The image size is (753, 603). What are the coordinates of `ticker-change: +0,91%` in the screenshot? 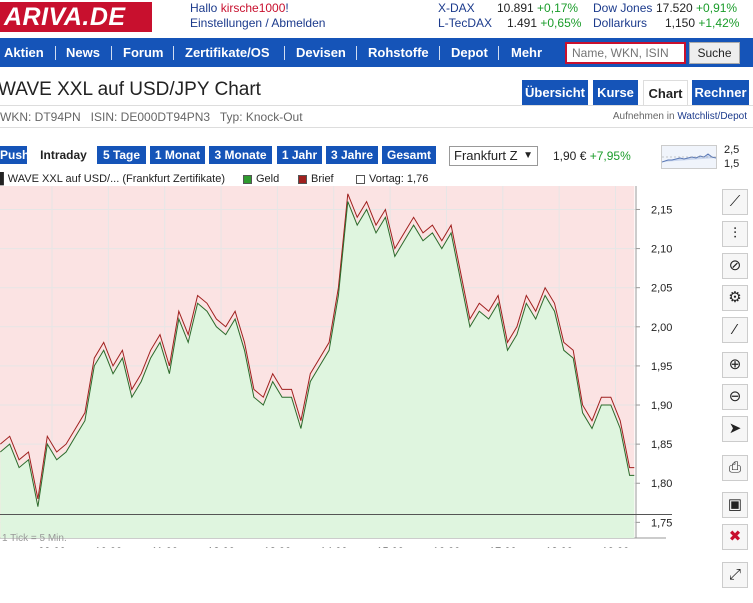 It's located at (717, 8).